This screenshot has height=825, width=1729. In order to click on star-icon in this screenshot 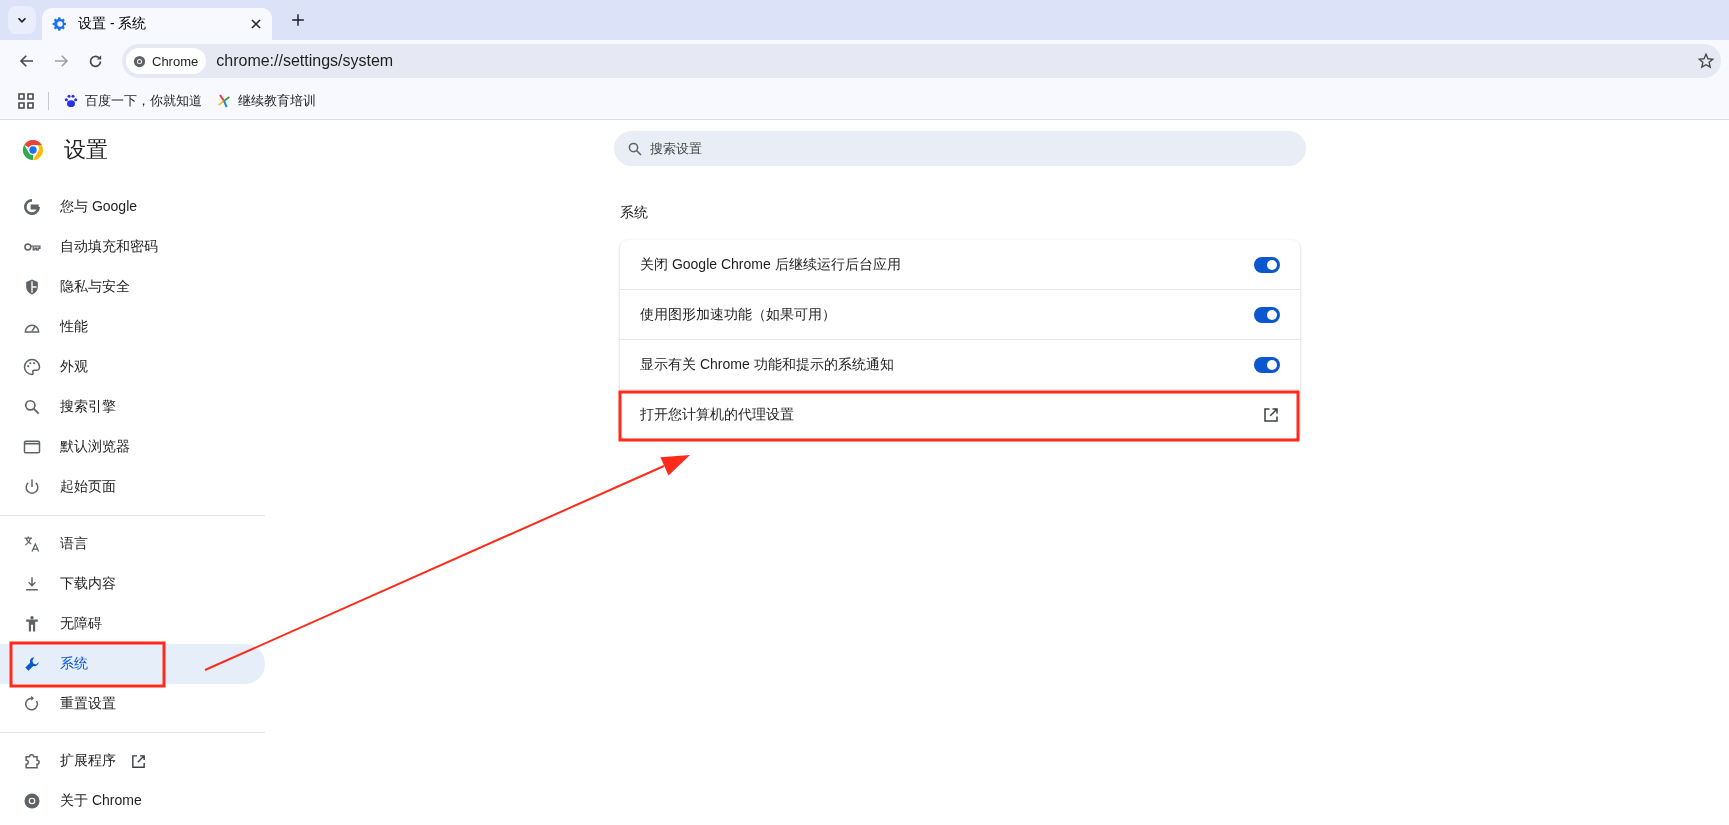, I will do `click(1706, 61)`.